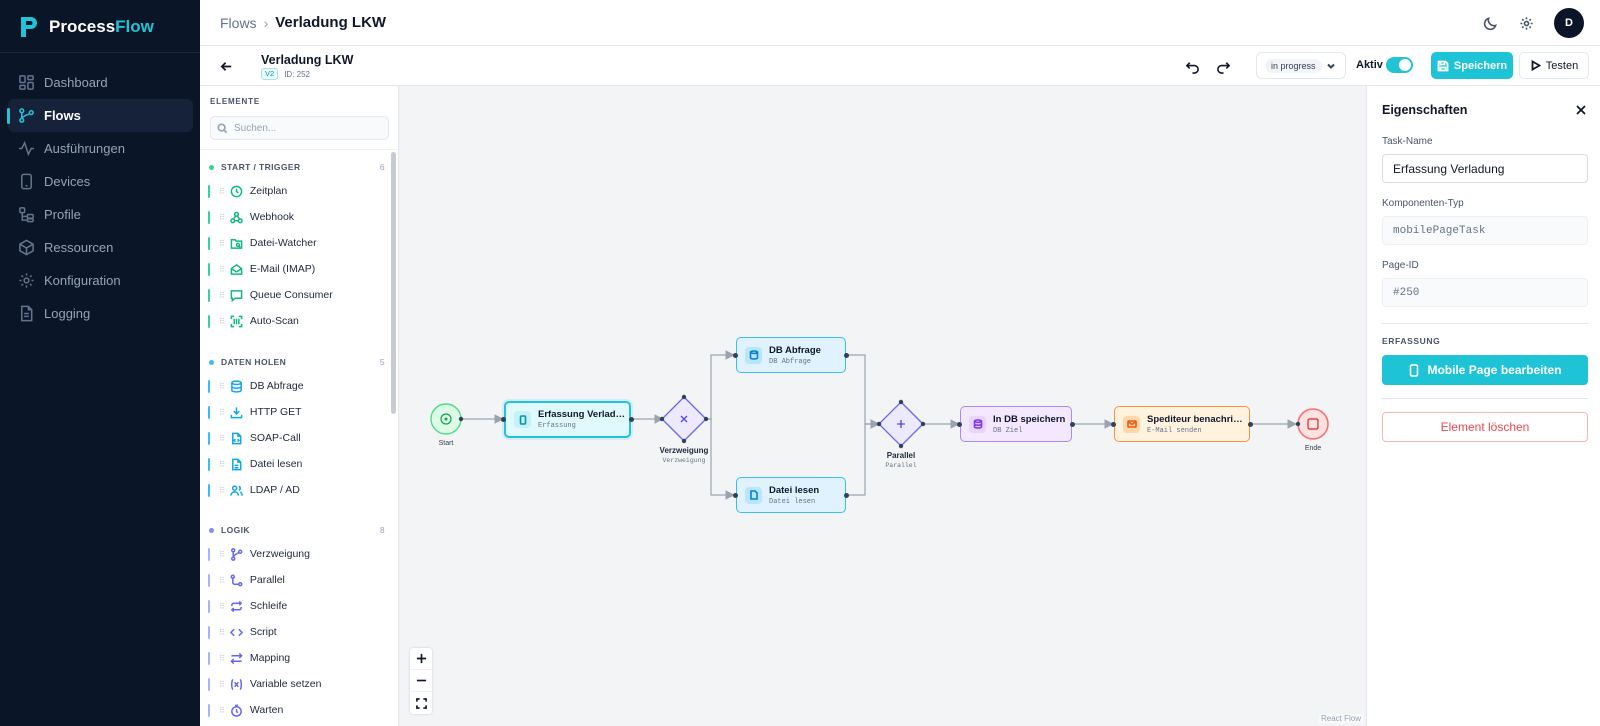 The image size is (1600, 726). What do you see at coordinates (100, 148) in the screenshot?
I see `nav-item-ausfuehrungen: Ausführungen` at bounding box center [100, 148].